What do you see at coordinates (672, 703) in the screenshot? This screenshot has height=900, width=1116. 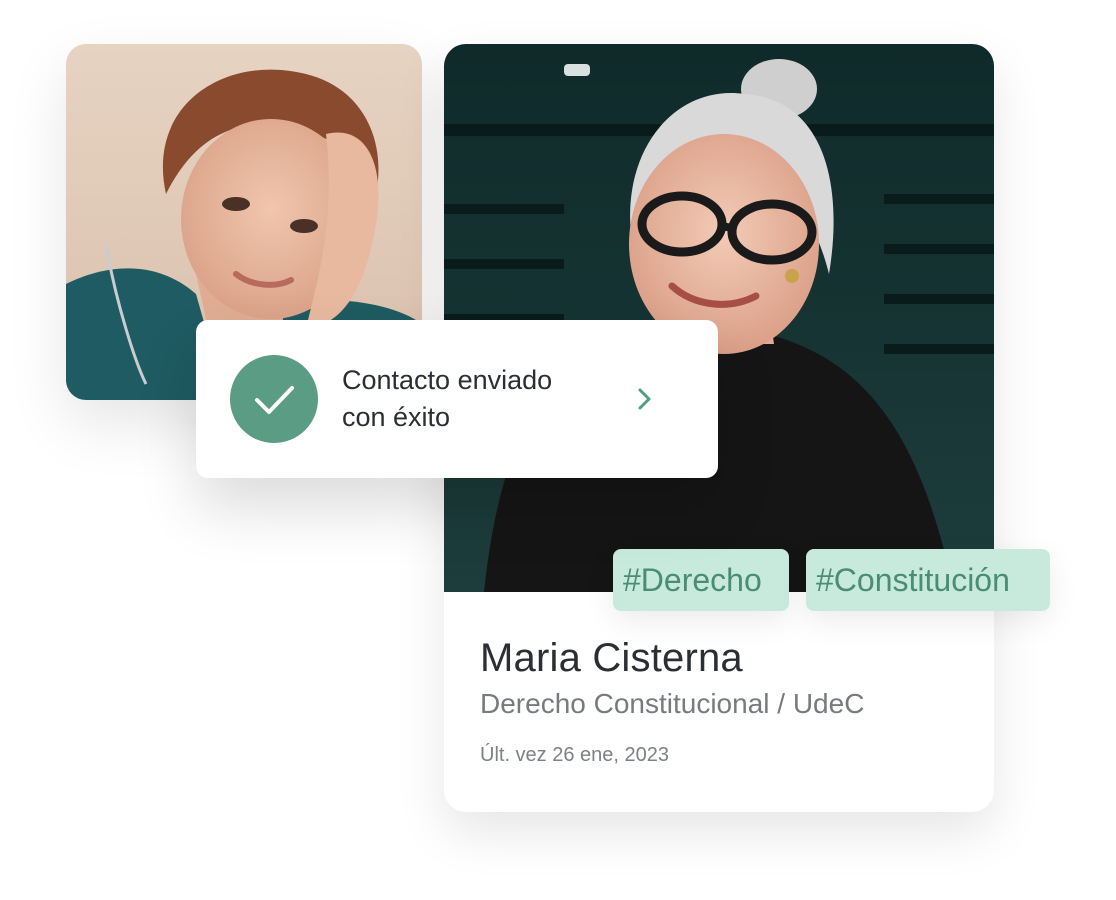 I see `profile-role: Derecho Constitucional / UdeC` at bounding box center [672, 703].